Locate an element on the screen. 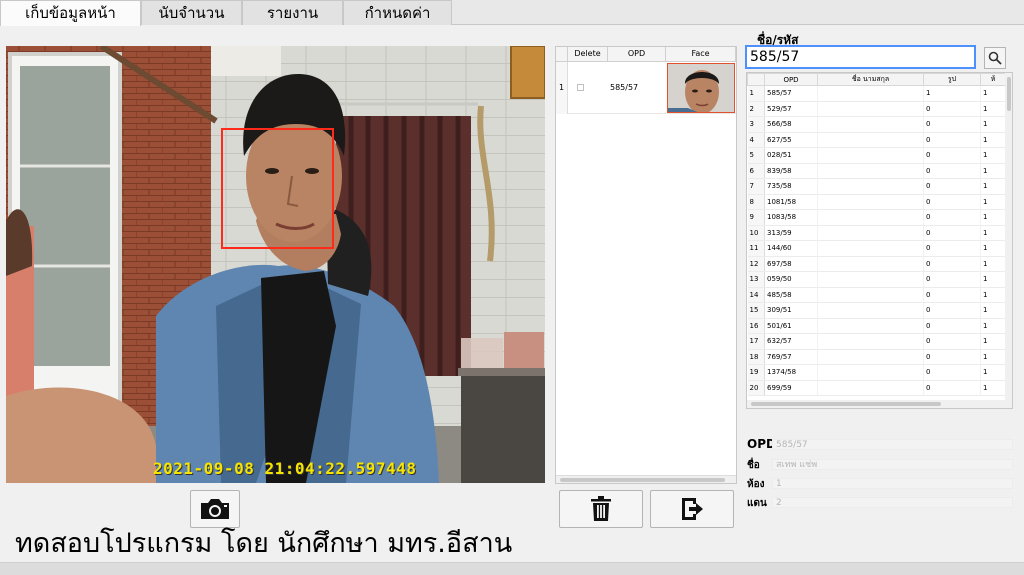  table-row: 5 028/51 0 1 is located at coordinates (876, 155).